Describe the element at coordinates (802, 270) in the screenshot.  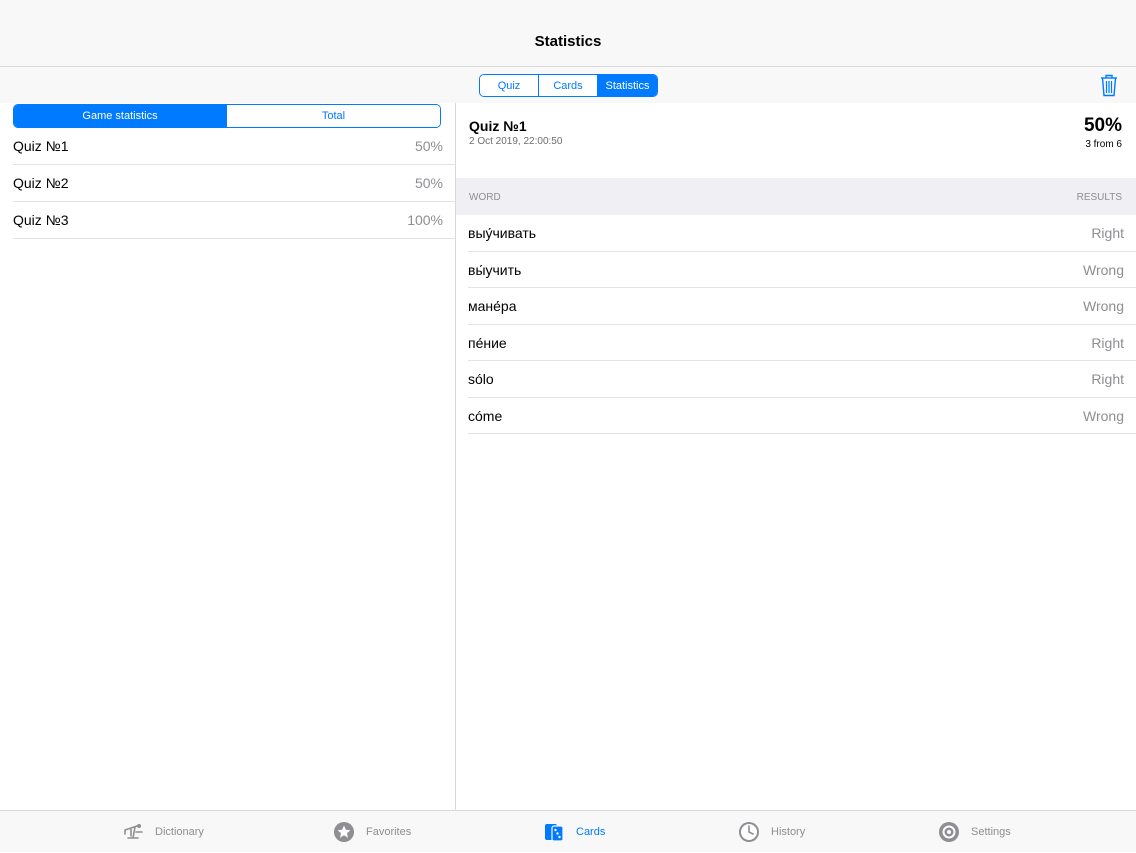
I see `word-row: вы́учить Wrong` at that location.